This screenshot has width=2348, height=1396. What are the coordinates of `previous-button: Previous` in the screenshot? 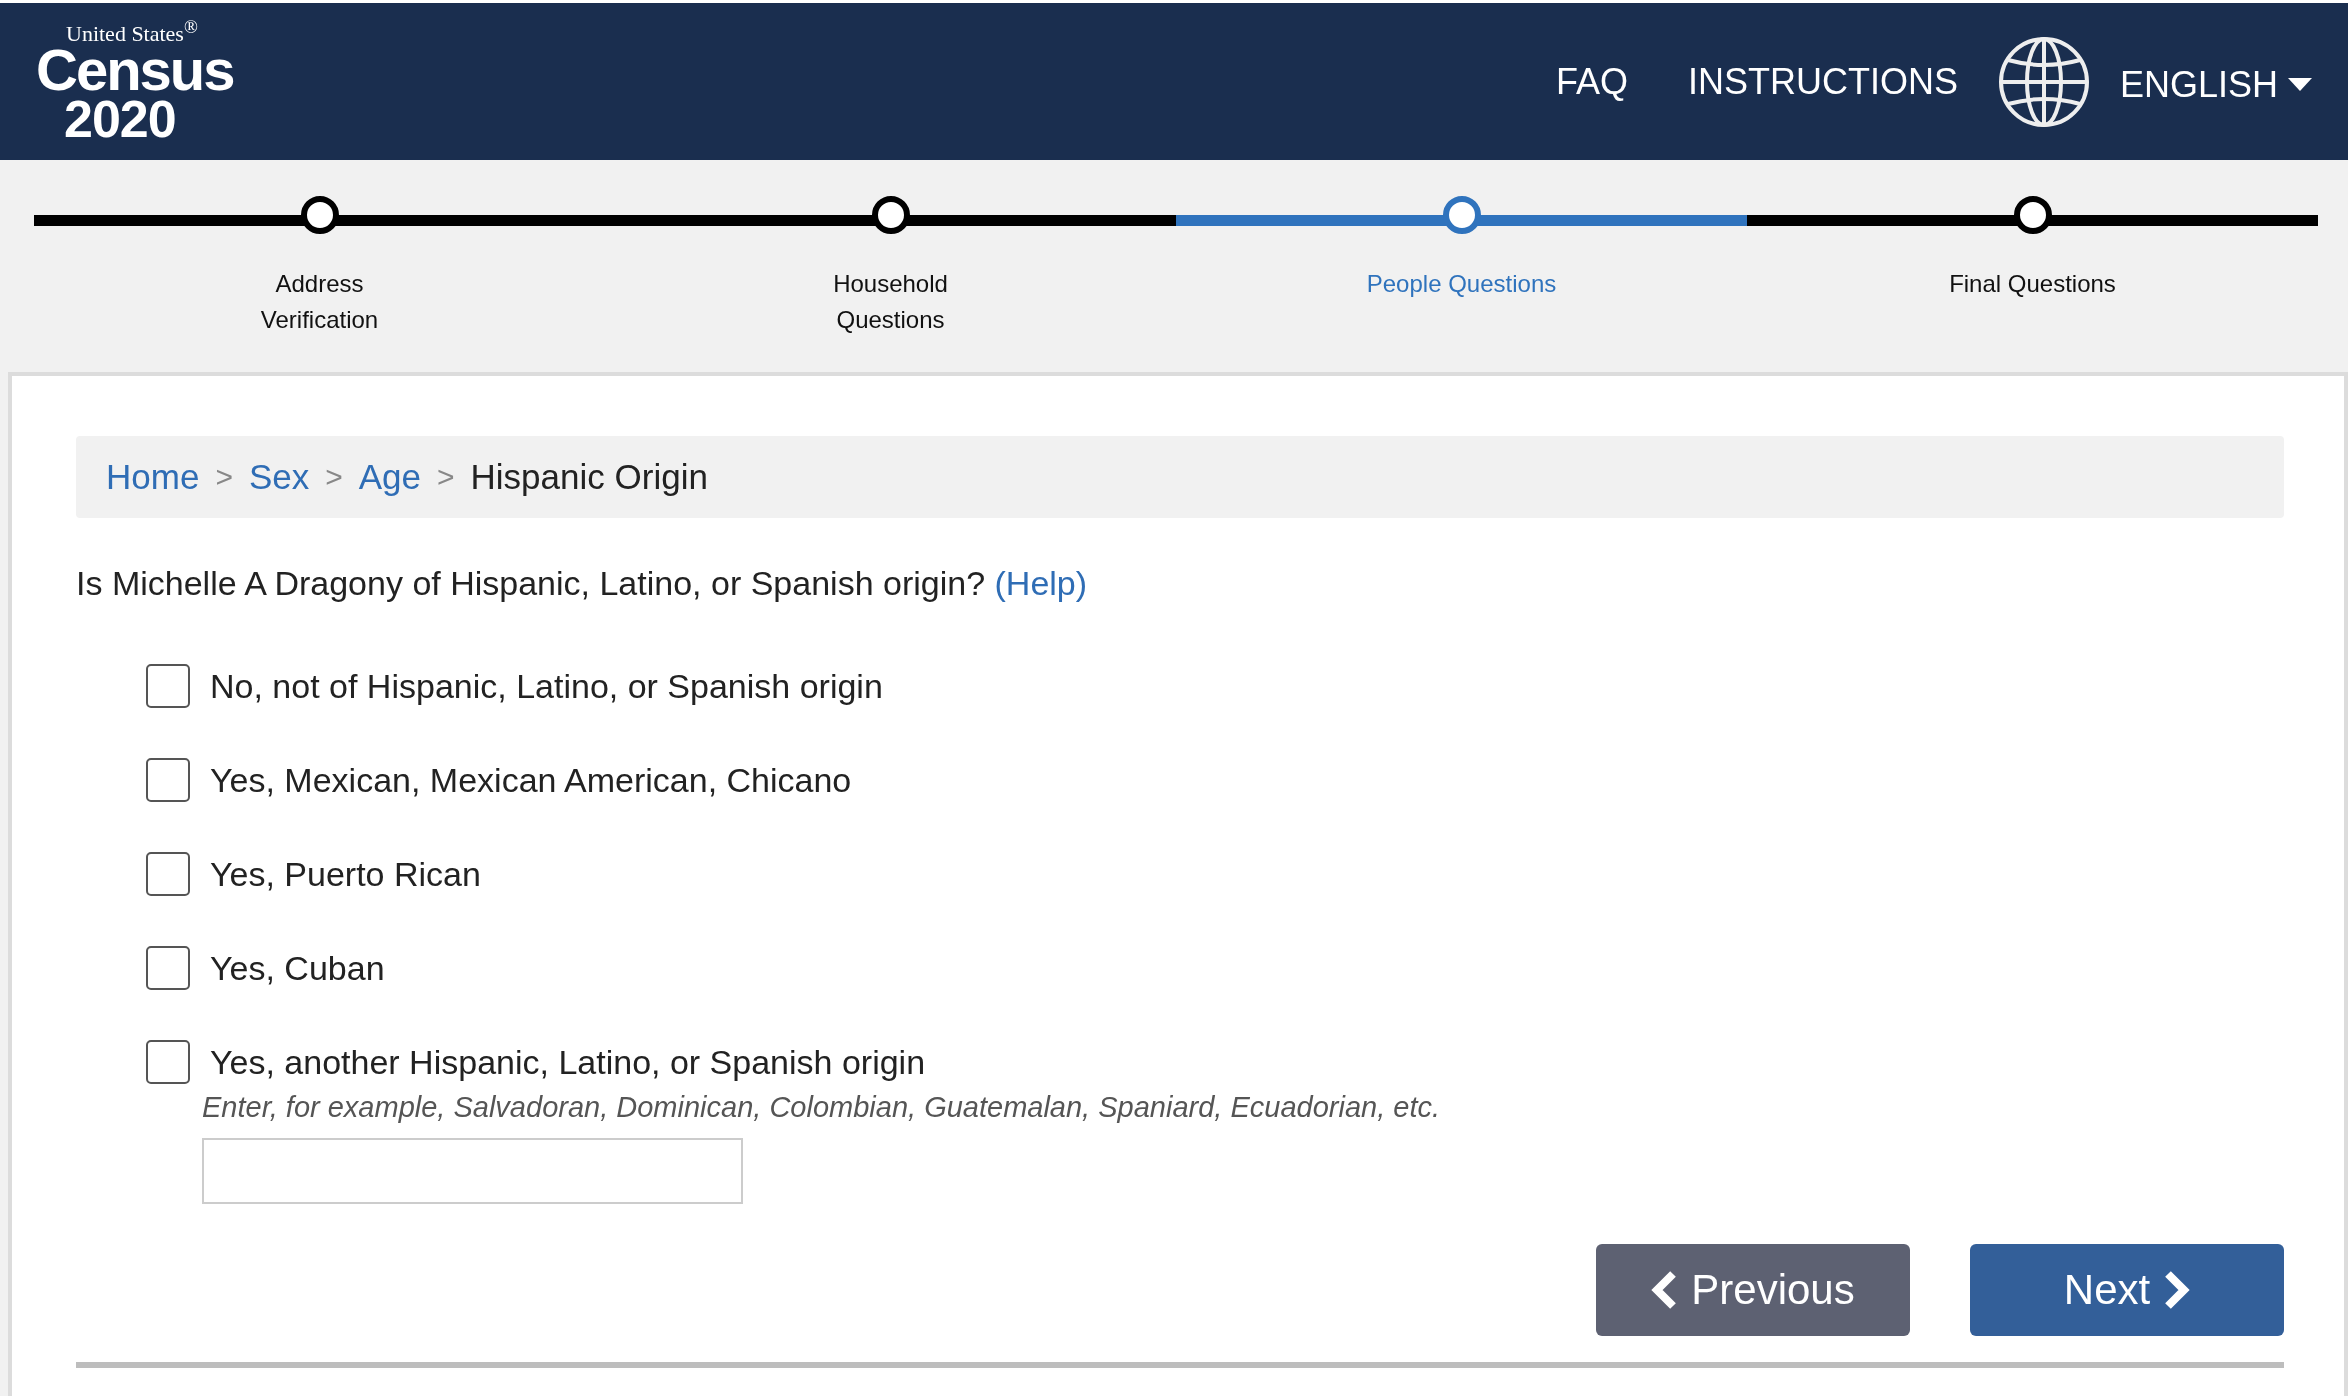 It's located at (1753, 1290).